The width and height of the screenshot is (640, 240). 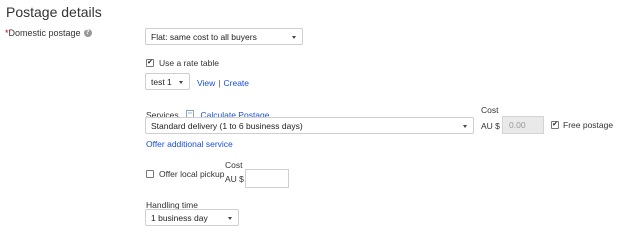 I want to click on domestic-postage-label: *Domestic postage ?, so click(x=48, y=33).